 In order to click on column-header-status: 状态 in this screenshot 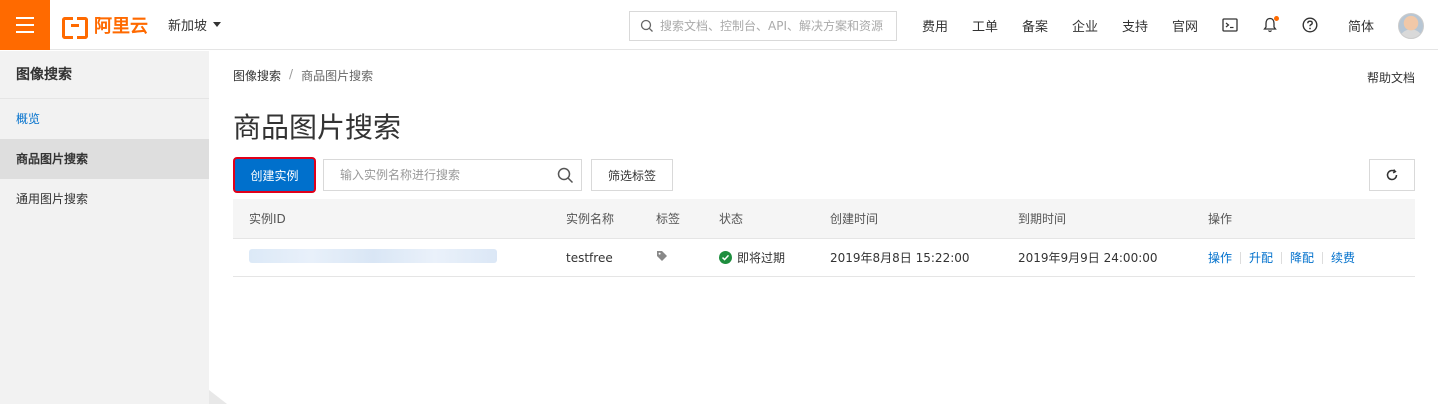, I will do `click(731, 219)`.